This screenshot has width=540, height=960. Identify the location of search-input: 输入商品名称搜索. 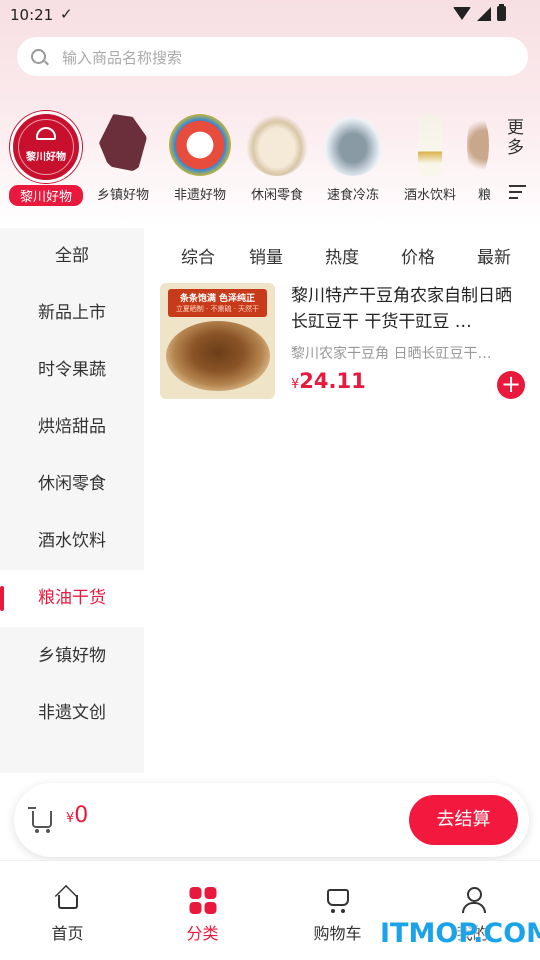
(272, 56).